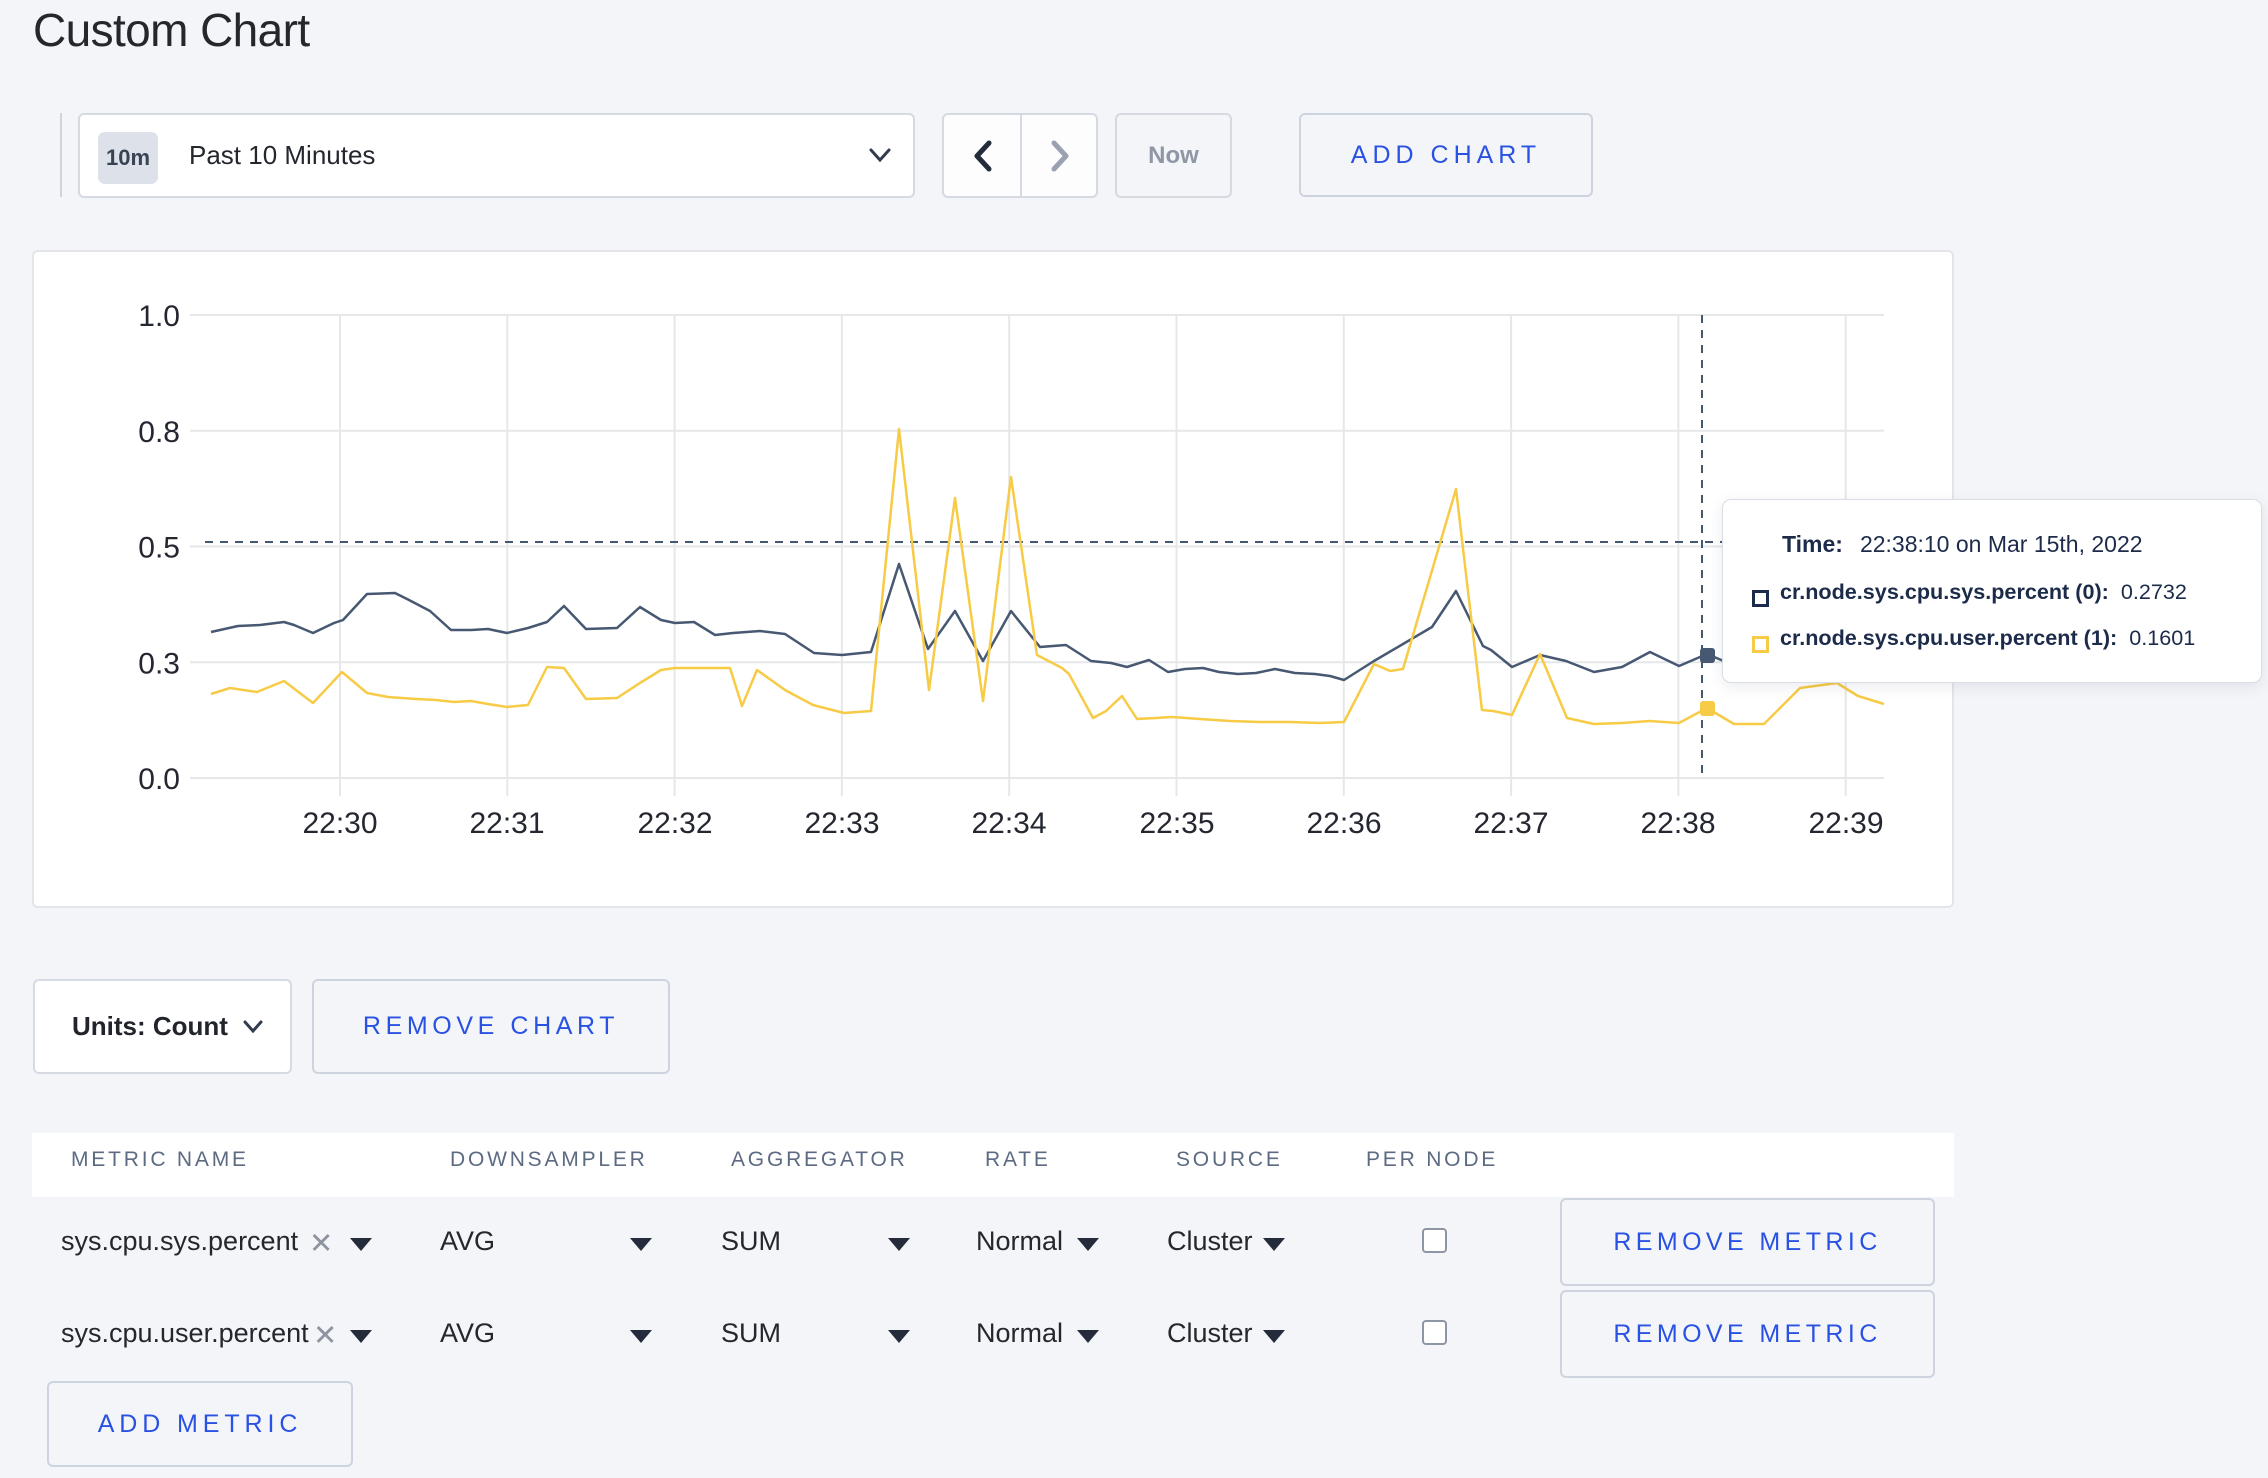  I want to click on svg-text: 22:36, so click(1343, 823).